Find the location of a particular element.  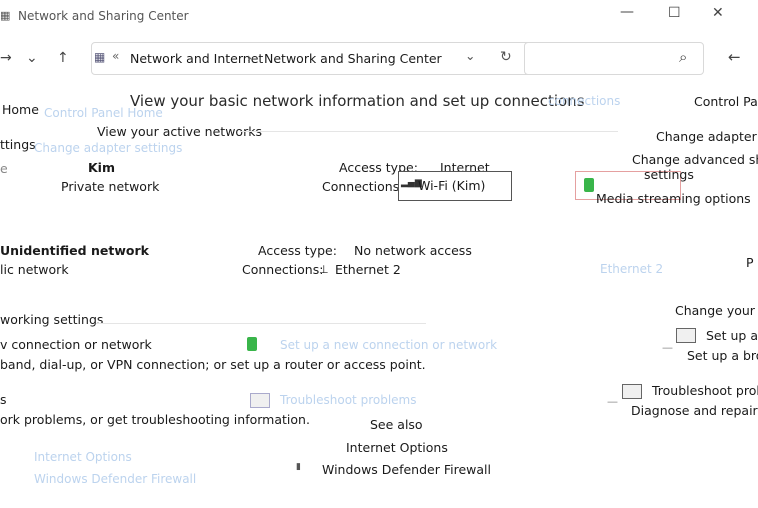

window-title: Network and Sharing Center is located at coordinates (103, 16).